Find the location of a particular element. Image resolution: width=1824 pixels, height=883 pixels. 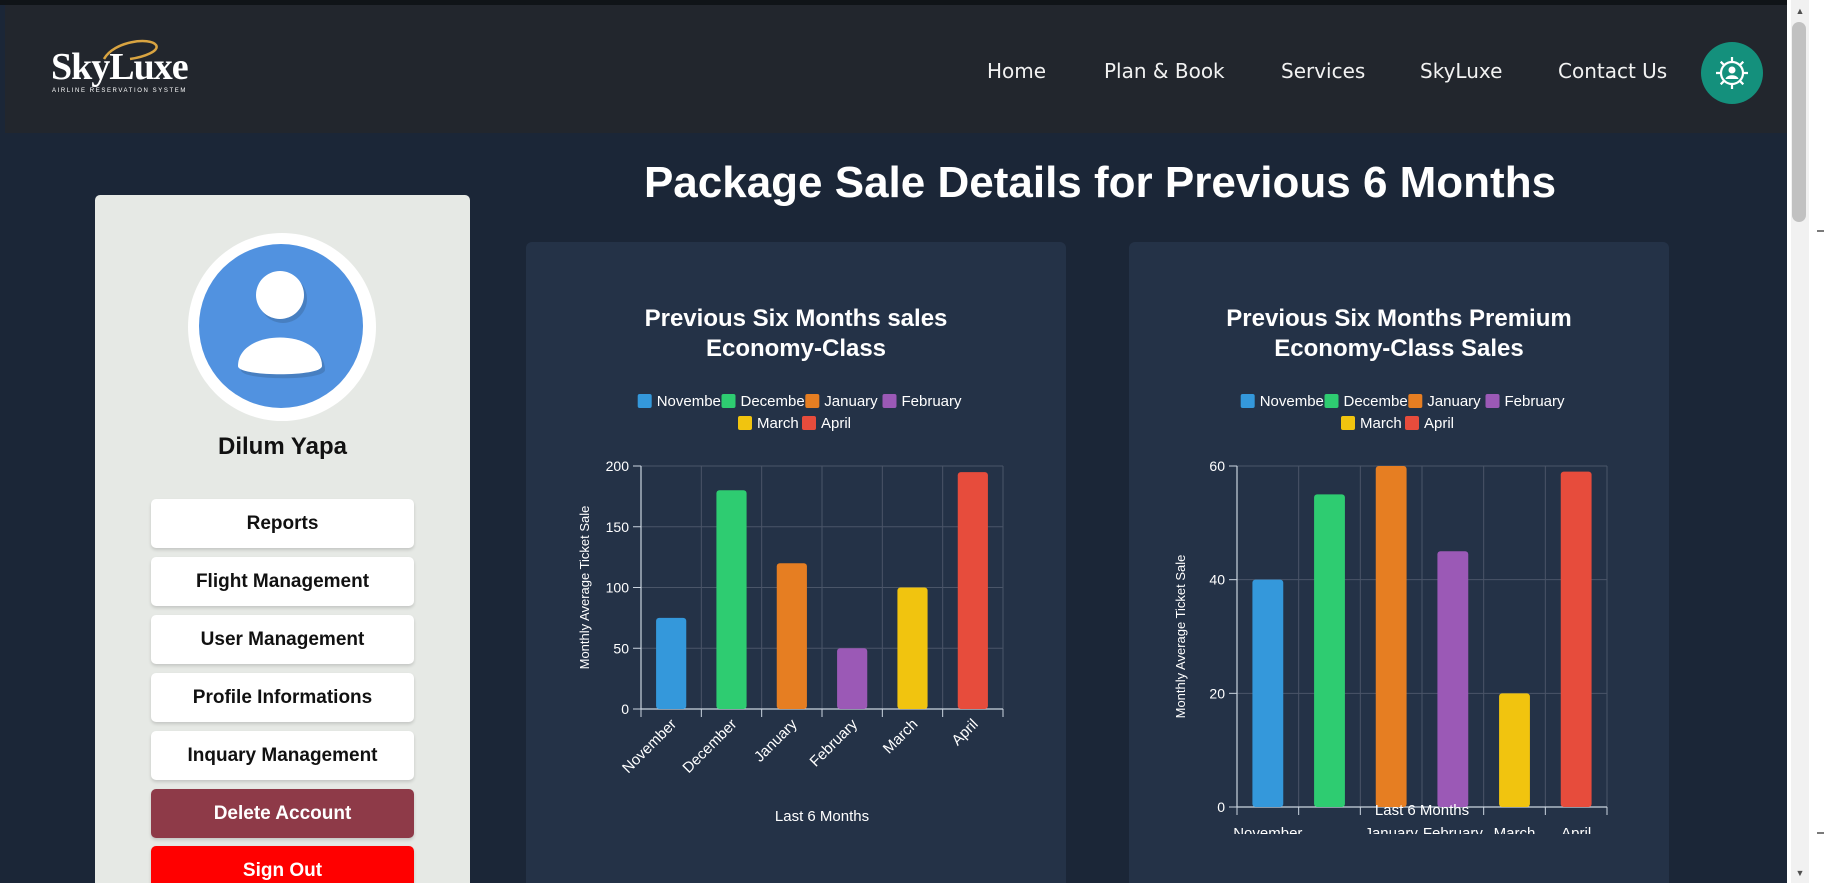

sign-out-button: Sign Out is located at coordinates (282, 864).